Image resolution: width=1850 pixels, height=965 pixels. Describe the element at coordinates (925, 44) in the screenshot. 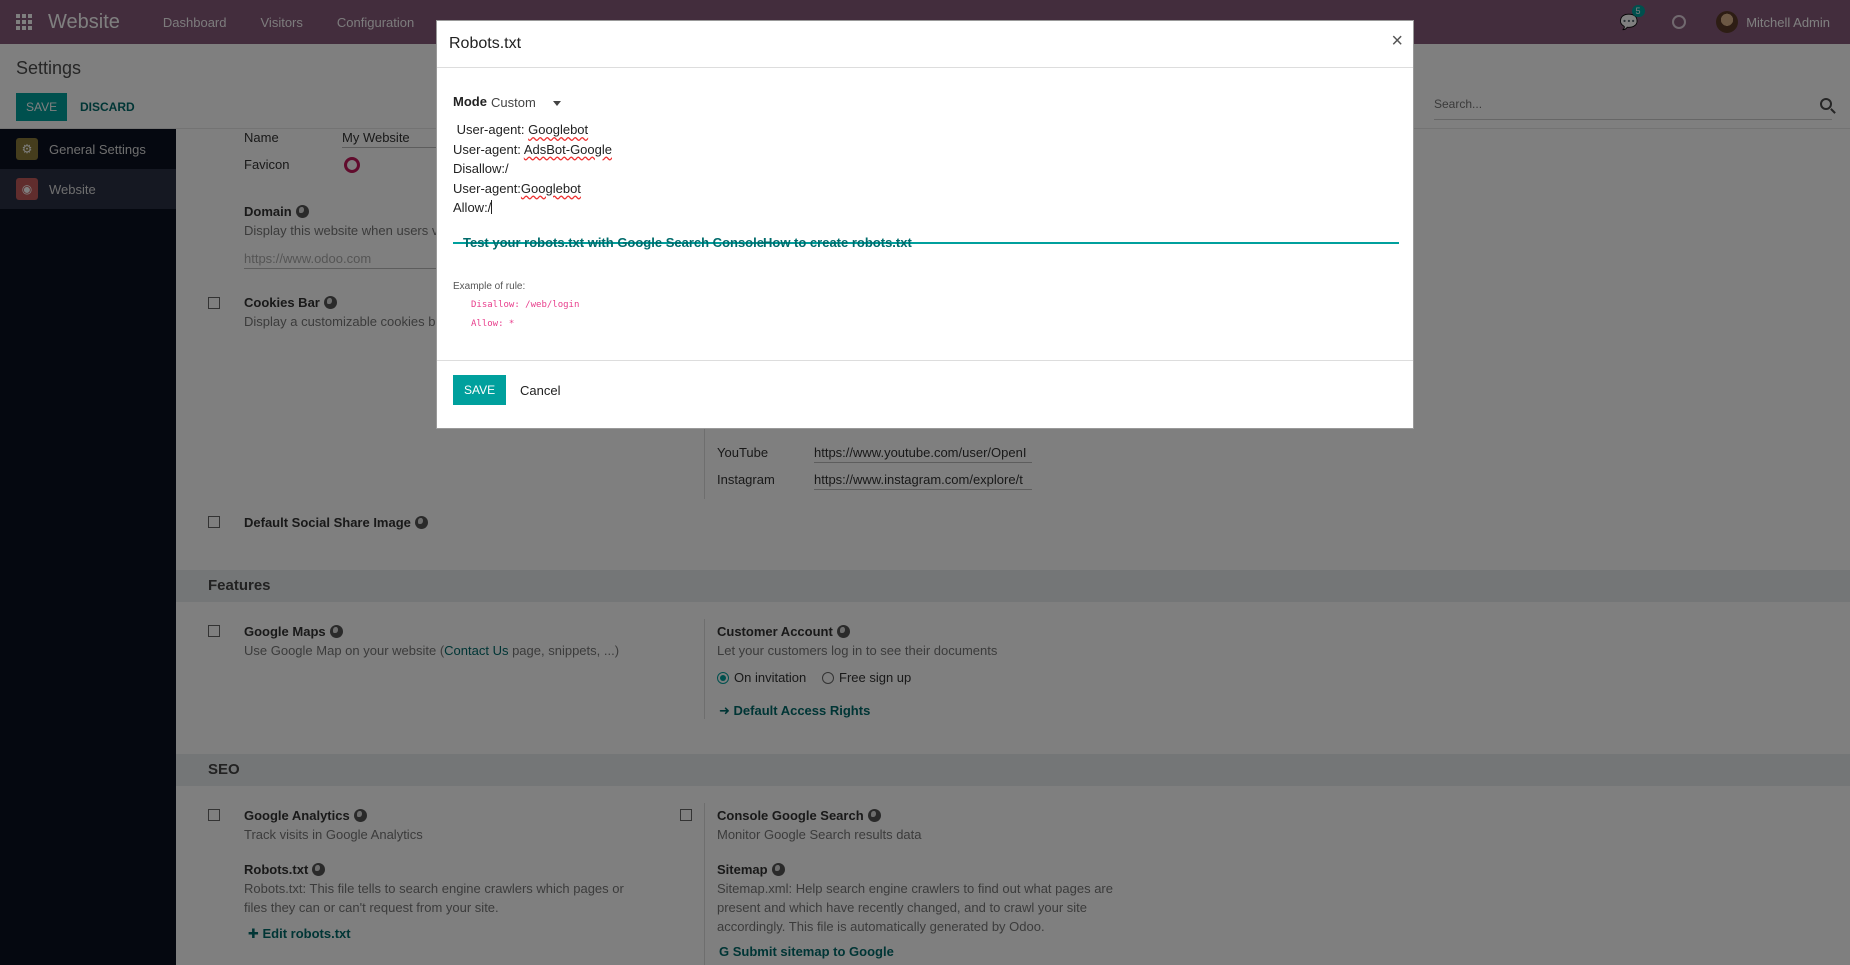

I see `dialog-header: Robots.txt ×` at that location.